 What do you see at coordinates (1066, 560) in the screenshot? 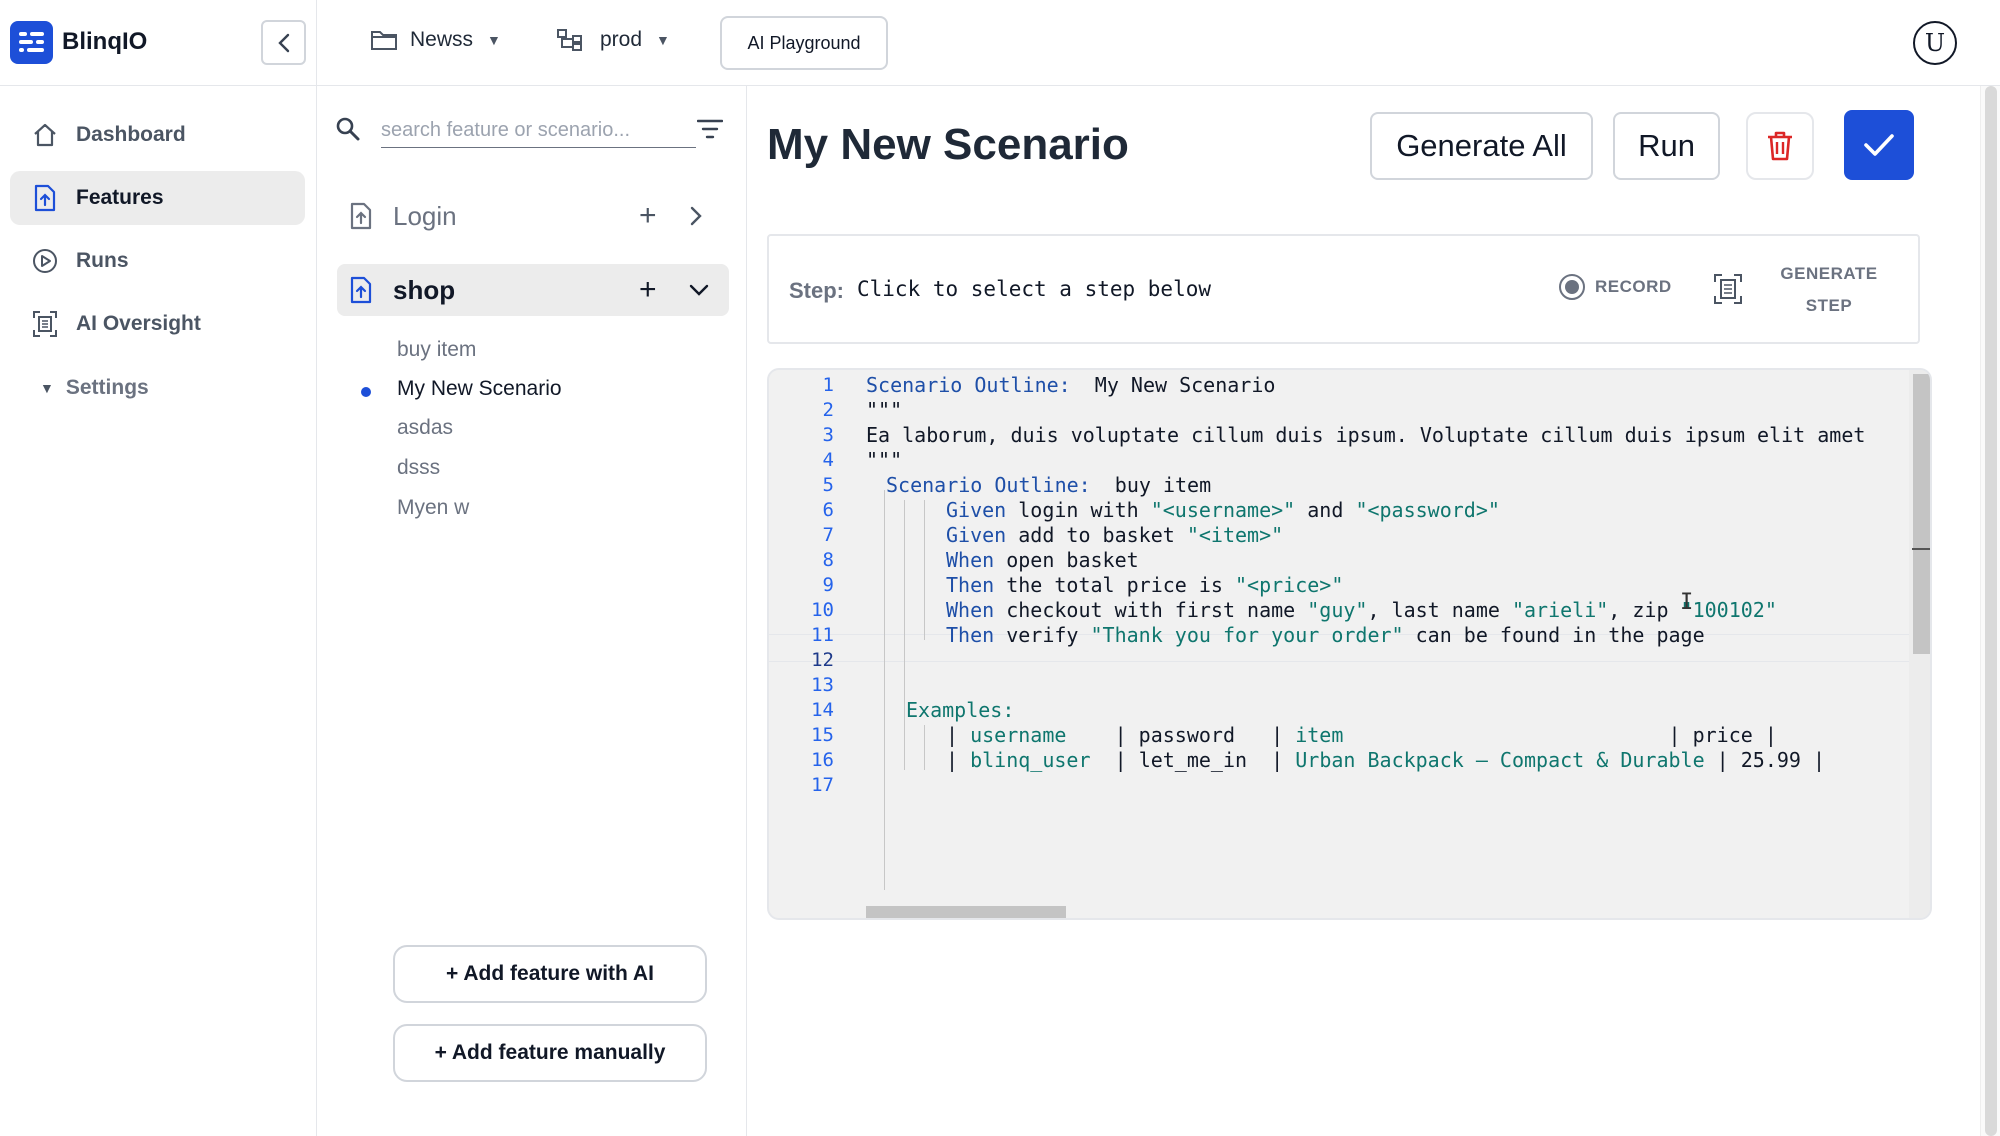
I see `code-text: open basket` at bounding box center [1066, 560].